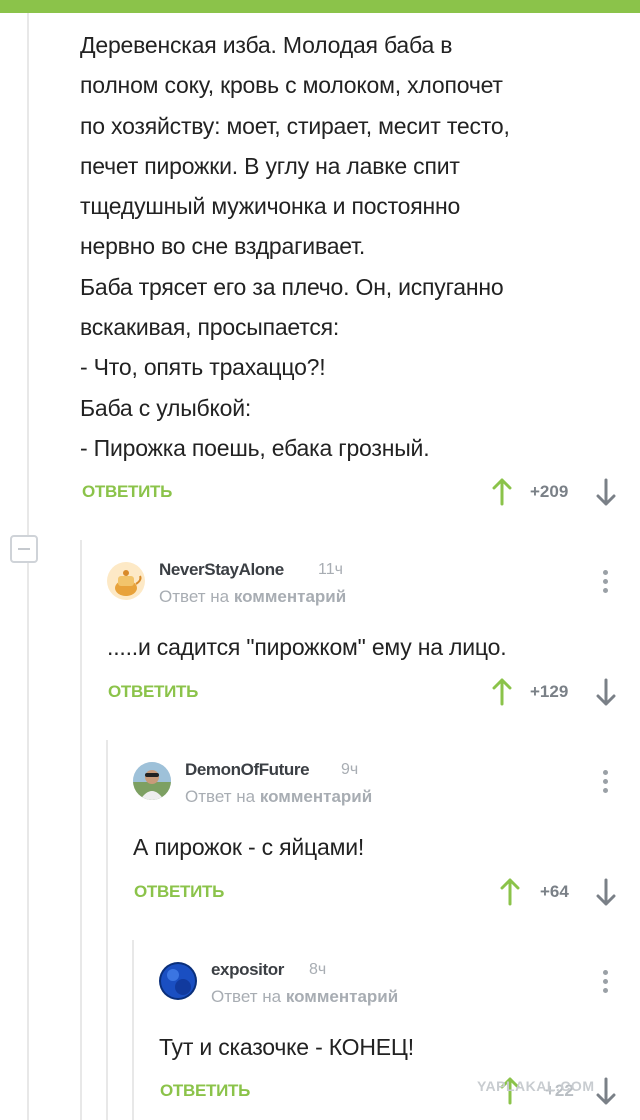 Image resolution: width=640 pixels, height=1120 pixels. Describe the element at coordinates (221, 570) in the screenshot. I see `username: NeverStayAlone` at that location.